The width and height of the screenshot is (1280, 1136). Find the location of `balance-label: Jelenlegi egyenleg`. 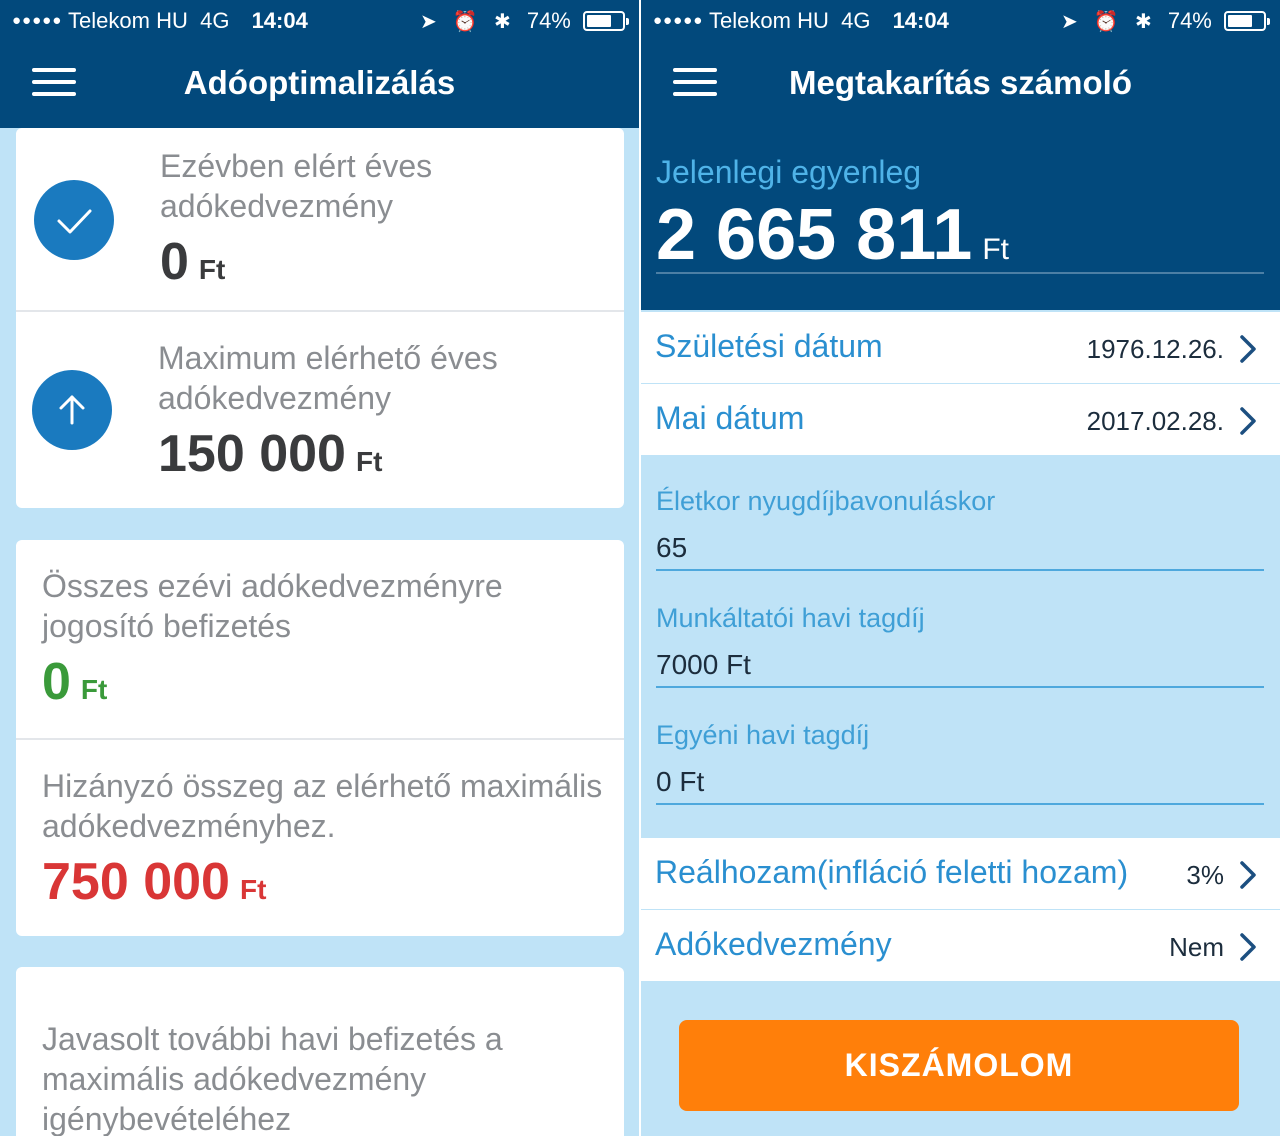

balance-label: Jelenlegi egyenleg is located at coordinates (789, 172).